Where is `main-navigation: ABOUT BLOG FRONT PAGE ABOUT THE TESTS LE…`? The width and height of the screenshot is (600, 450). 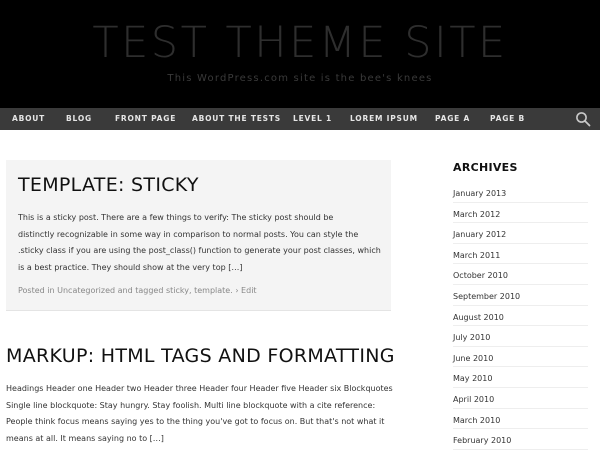
main-navigation: ABOUT BLOG FRONT PAGE ABOUT THE TESTS LE… is located at coordinates (300, 119).